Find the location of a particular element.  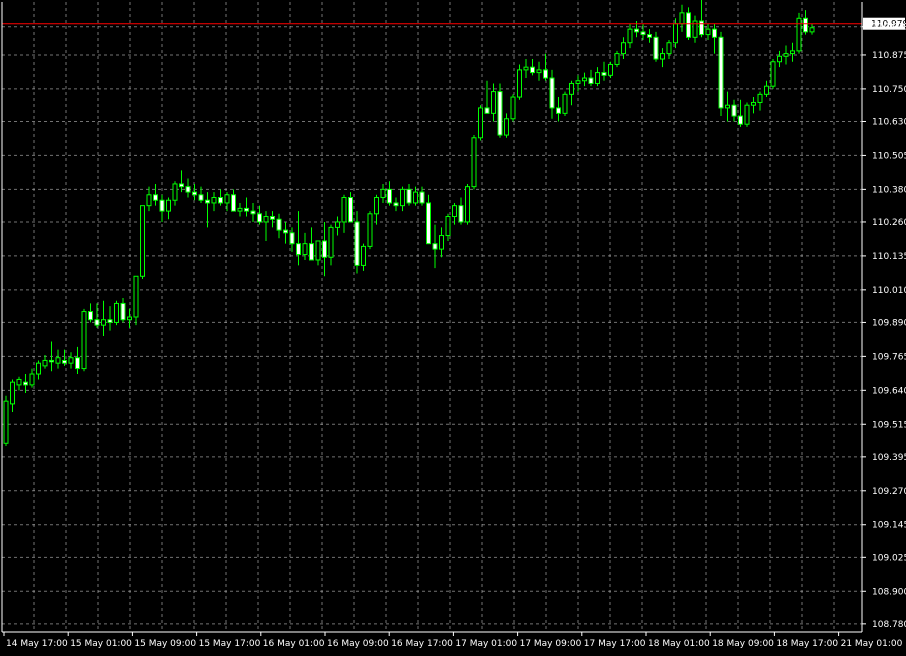

y-tick-label: 109.395 is located at coordinates (889, 458).